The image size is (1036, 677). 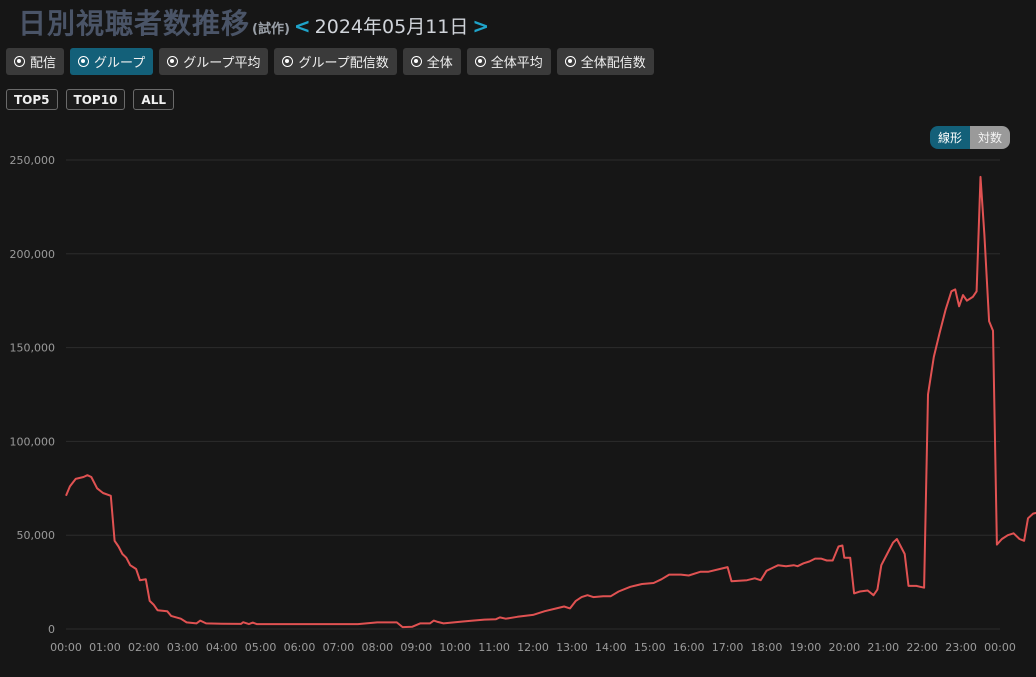 What do you see at coordinates (36, 535) in the screenshot?
I see `y-tick-label: 50,000` at bounding box center [36, 535].